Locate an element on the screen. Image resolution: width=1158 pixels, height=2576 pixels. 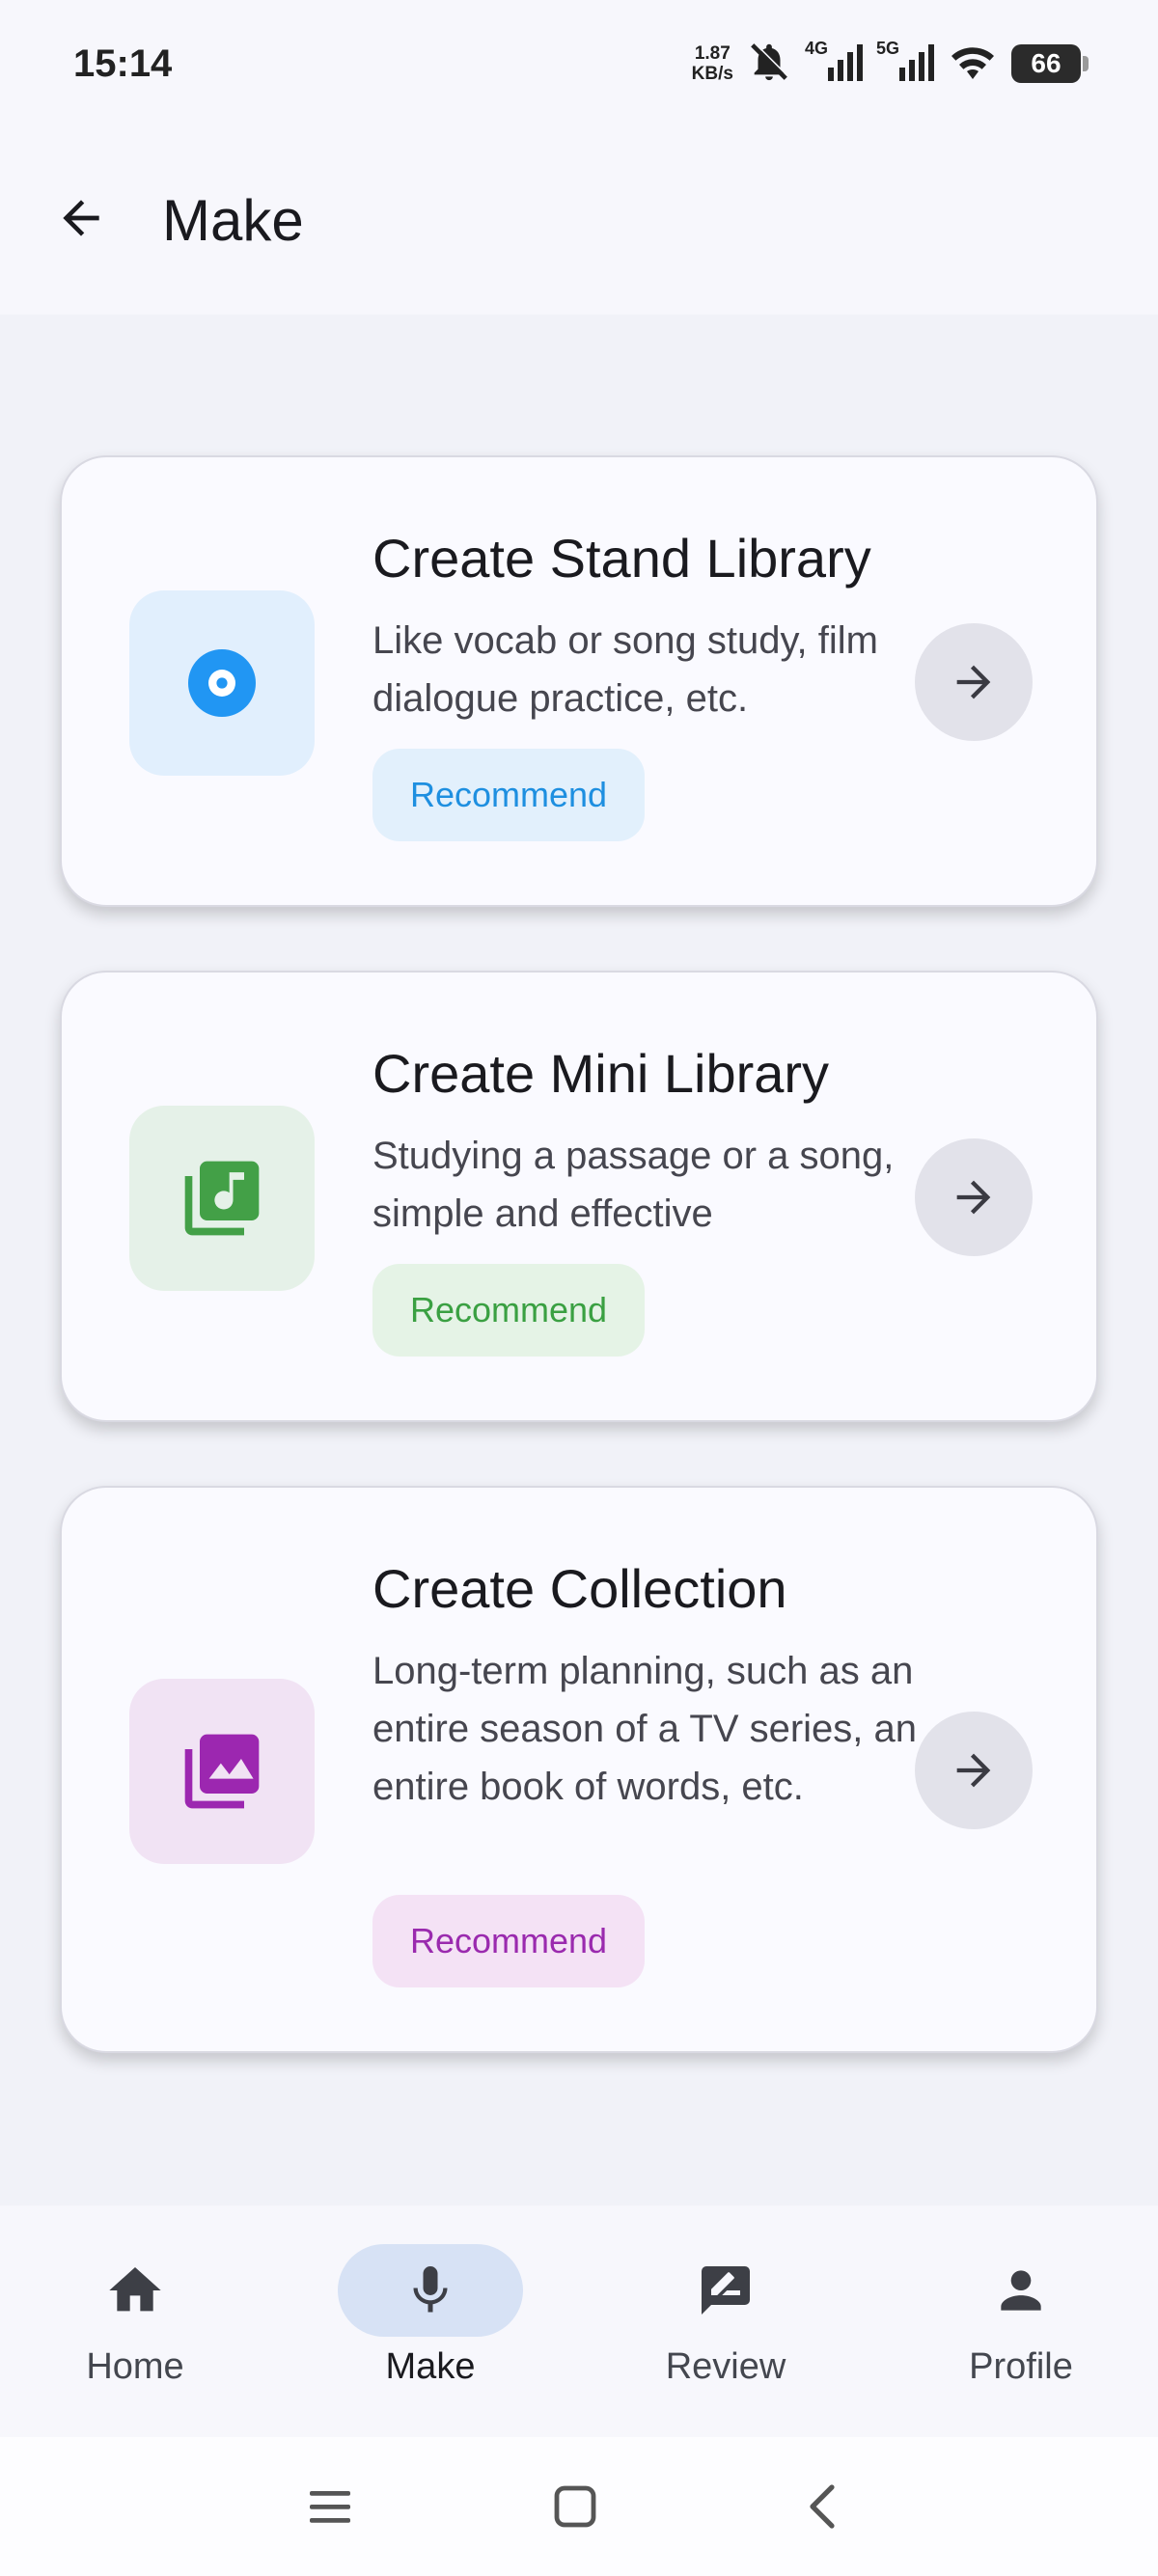
bottom-navigation: Home Make Review Profile is located at coordinates (579, 2321).